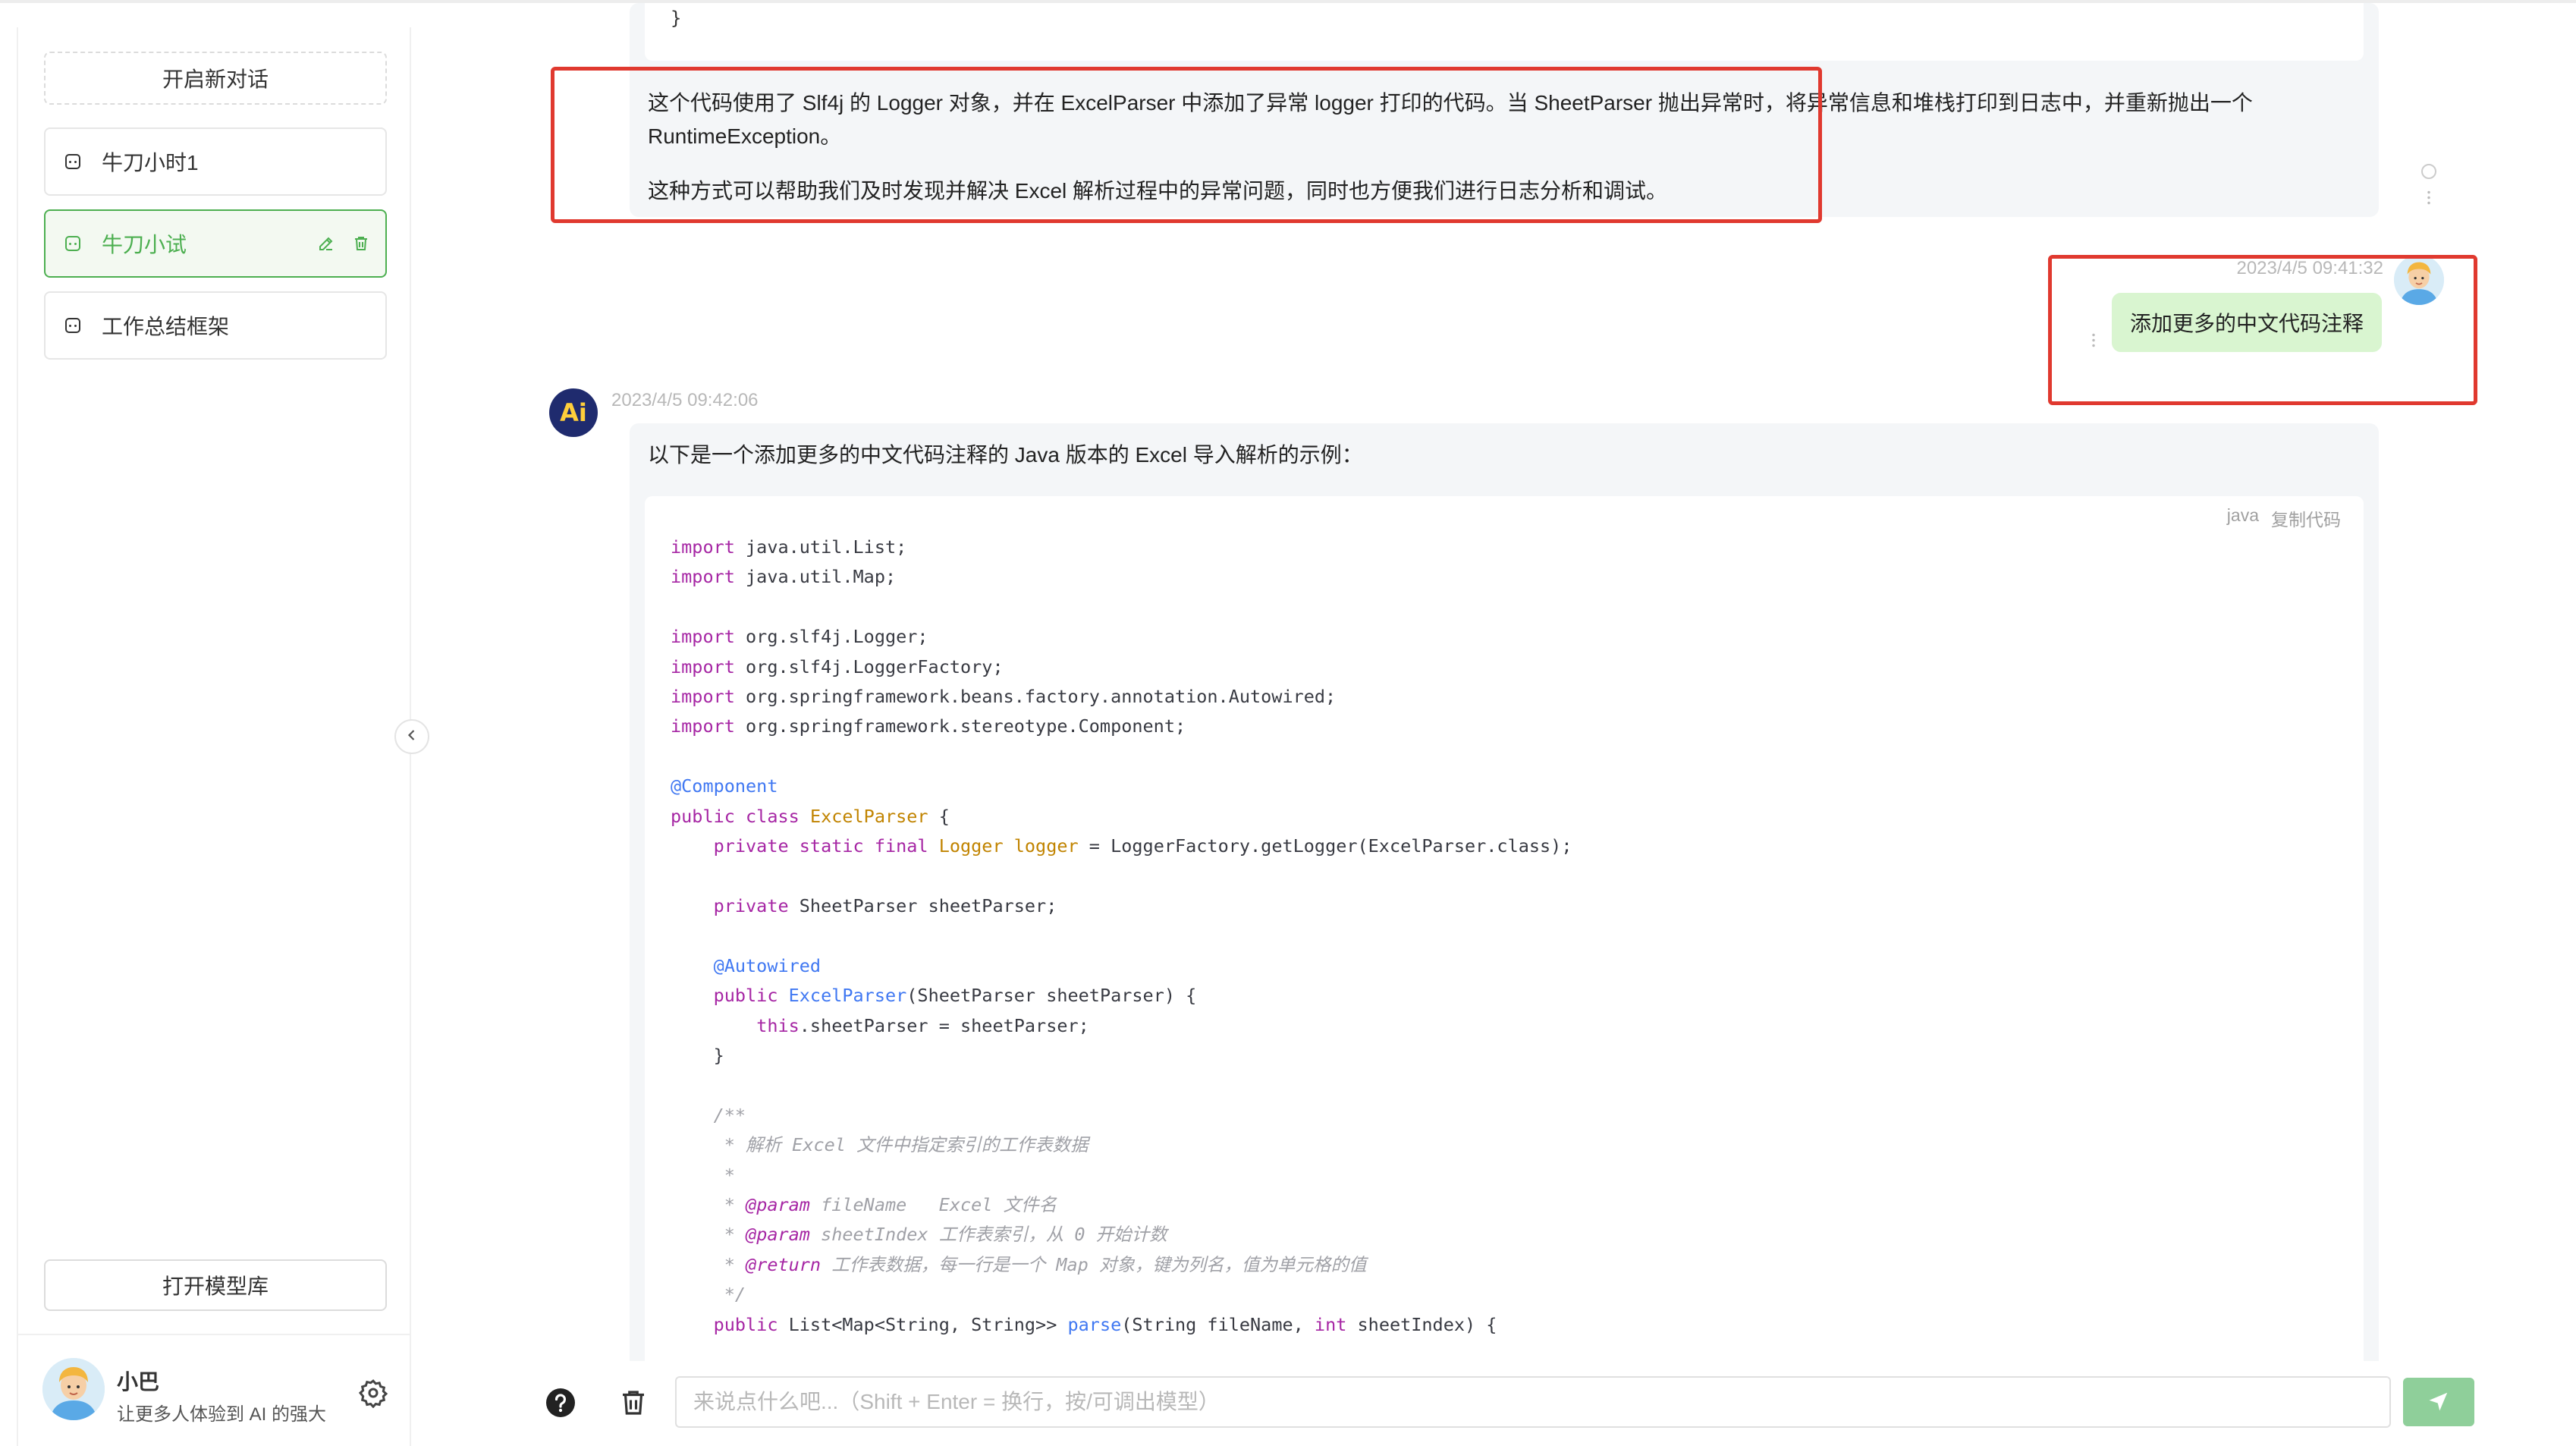 The height and width of the screenshot is (1446, 2576). Describe the element at coordinates (150, 162) in the screenshot. I see `conversation-label: 牛刀小时1` at that location.